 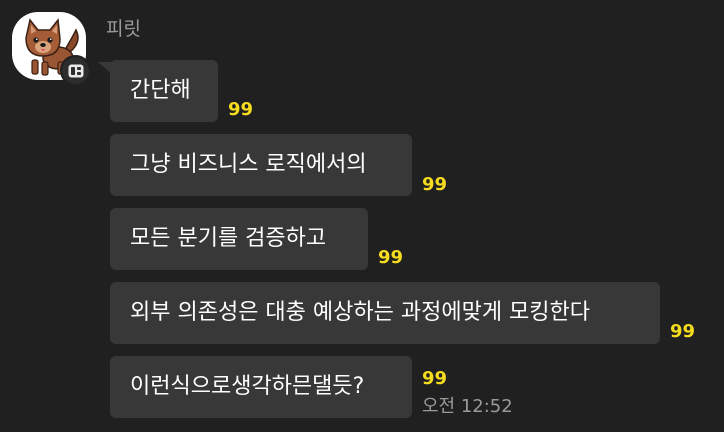 I want to click on message-text: 모든 분기를 검증하고, so click(x=228, y=238).